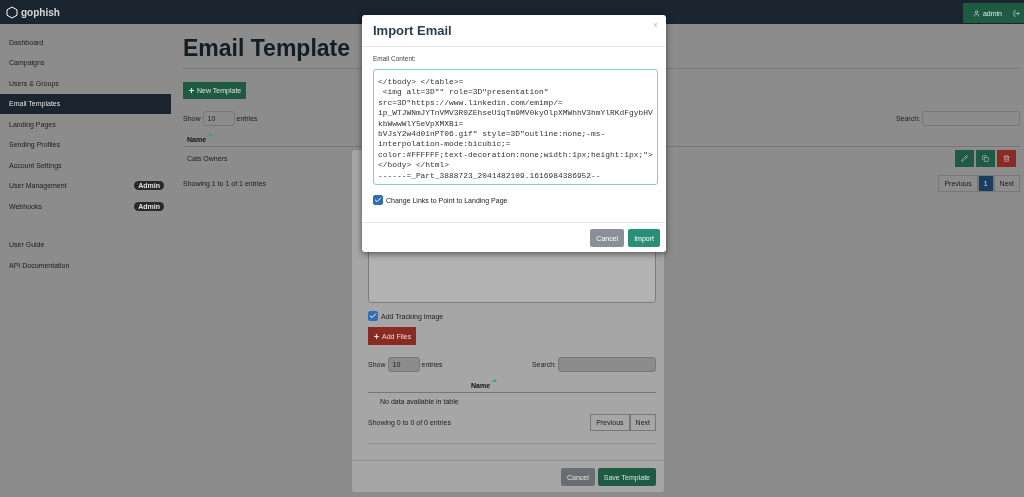 Image resolution: width=1024 pixels, height=497 pixels. Describe the element at coordinates (412, 30) in the screenshot. I see `dialog-title: Import Email` at that location.